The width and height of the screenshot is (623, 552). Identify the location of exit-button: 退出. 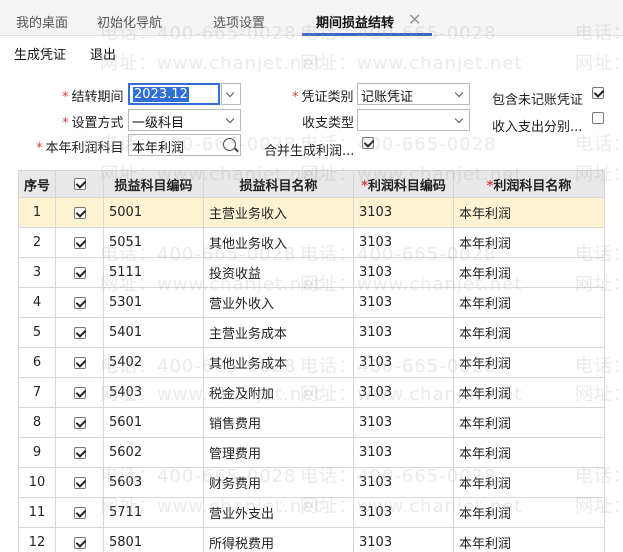
(103, 53).